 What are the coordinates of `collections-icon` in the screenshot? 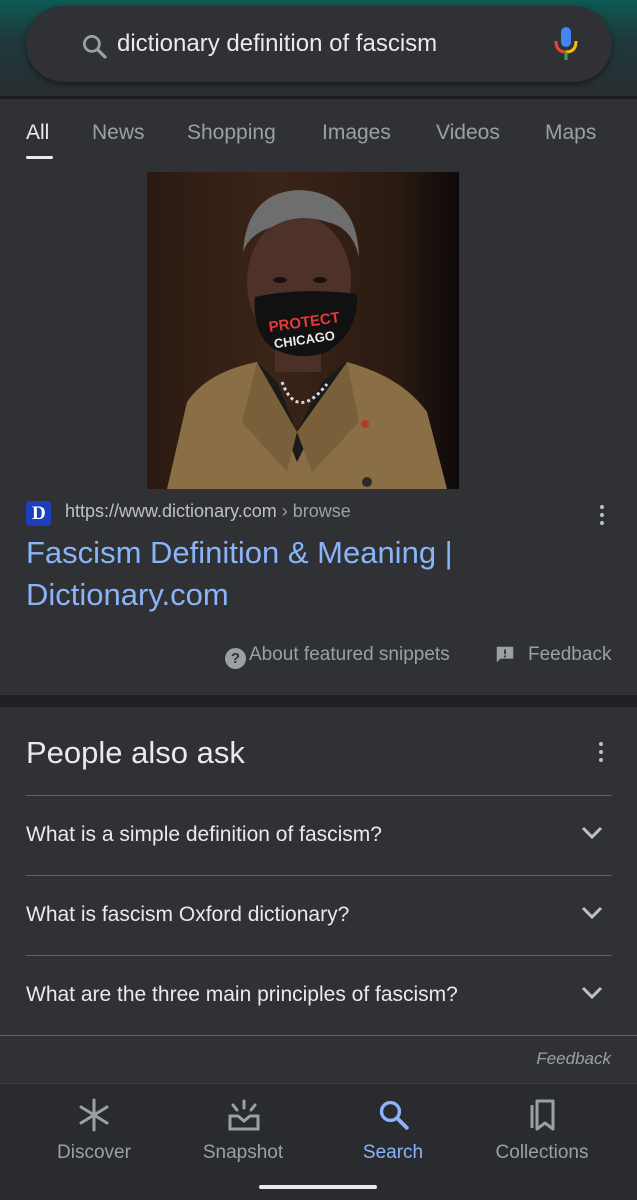 It's located at (542, 1117).